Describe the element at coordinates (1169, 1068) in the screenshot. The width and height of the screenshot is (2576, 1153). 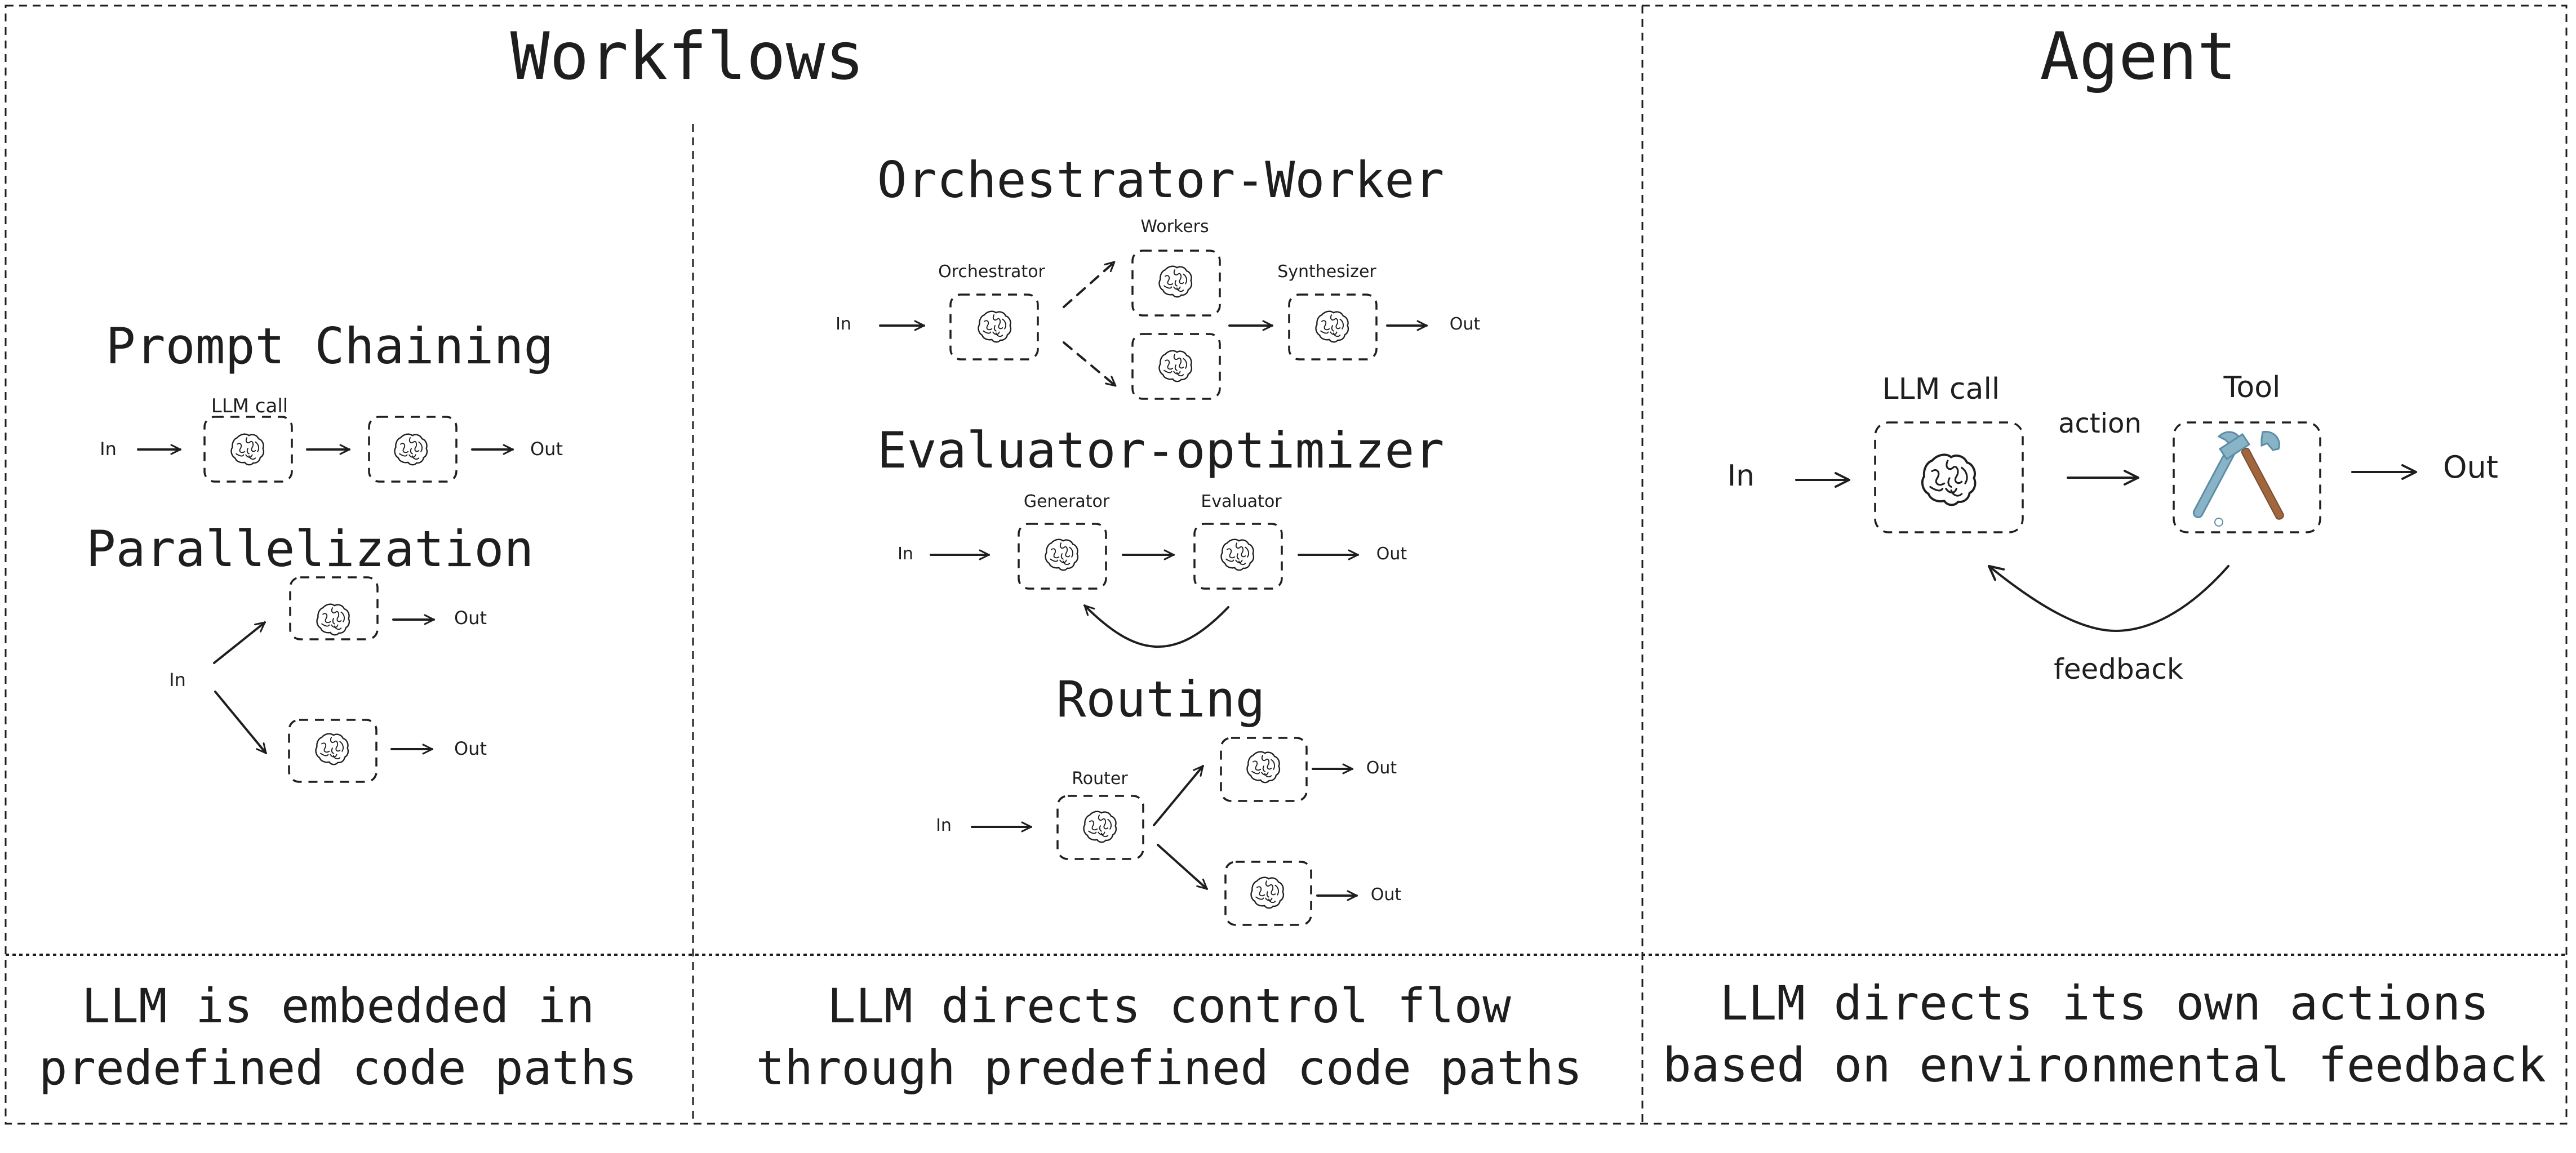
I see `caption-line: through predefined code paths` at that location.